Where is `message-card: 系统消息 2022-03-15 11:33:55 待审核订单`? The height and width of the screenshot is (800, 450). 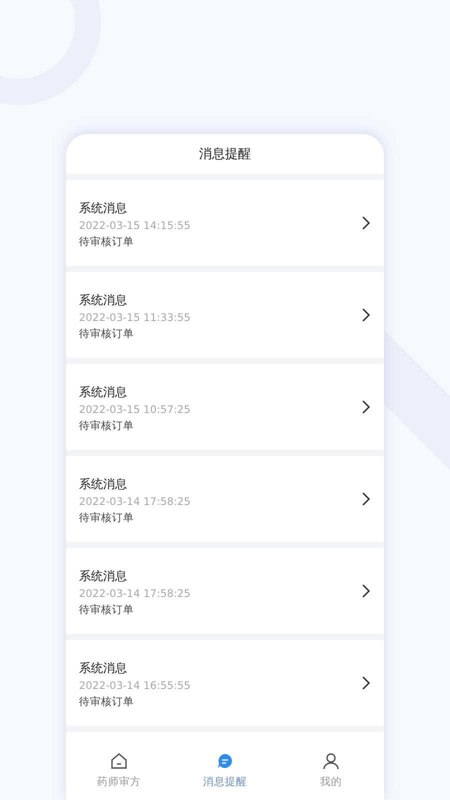
message-card: 系统消息 2022-03-15 11:33:55 待审核订单 is located at coordinates (225, 315).